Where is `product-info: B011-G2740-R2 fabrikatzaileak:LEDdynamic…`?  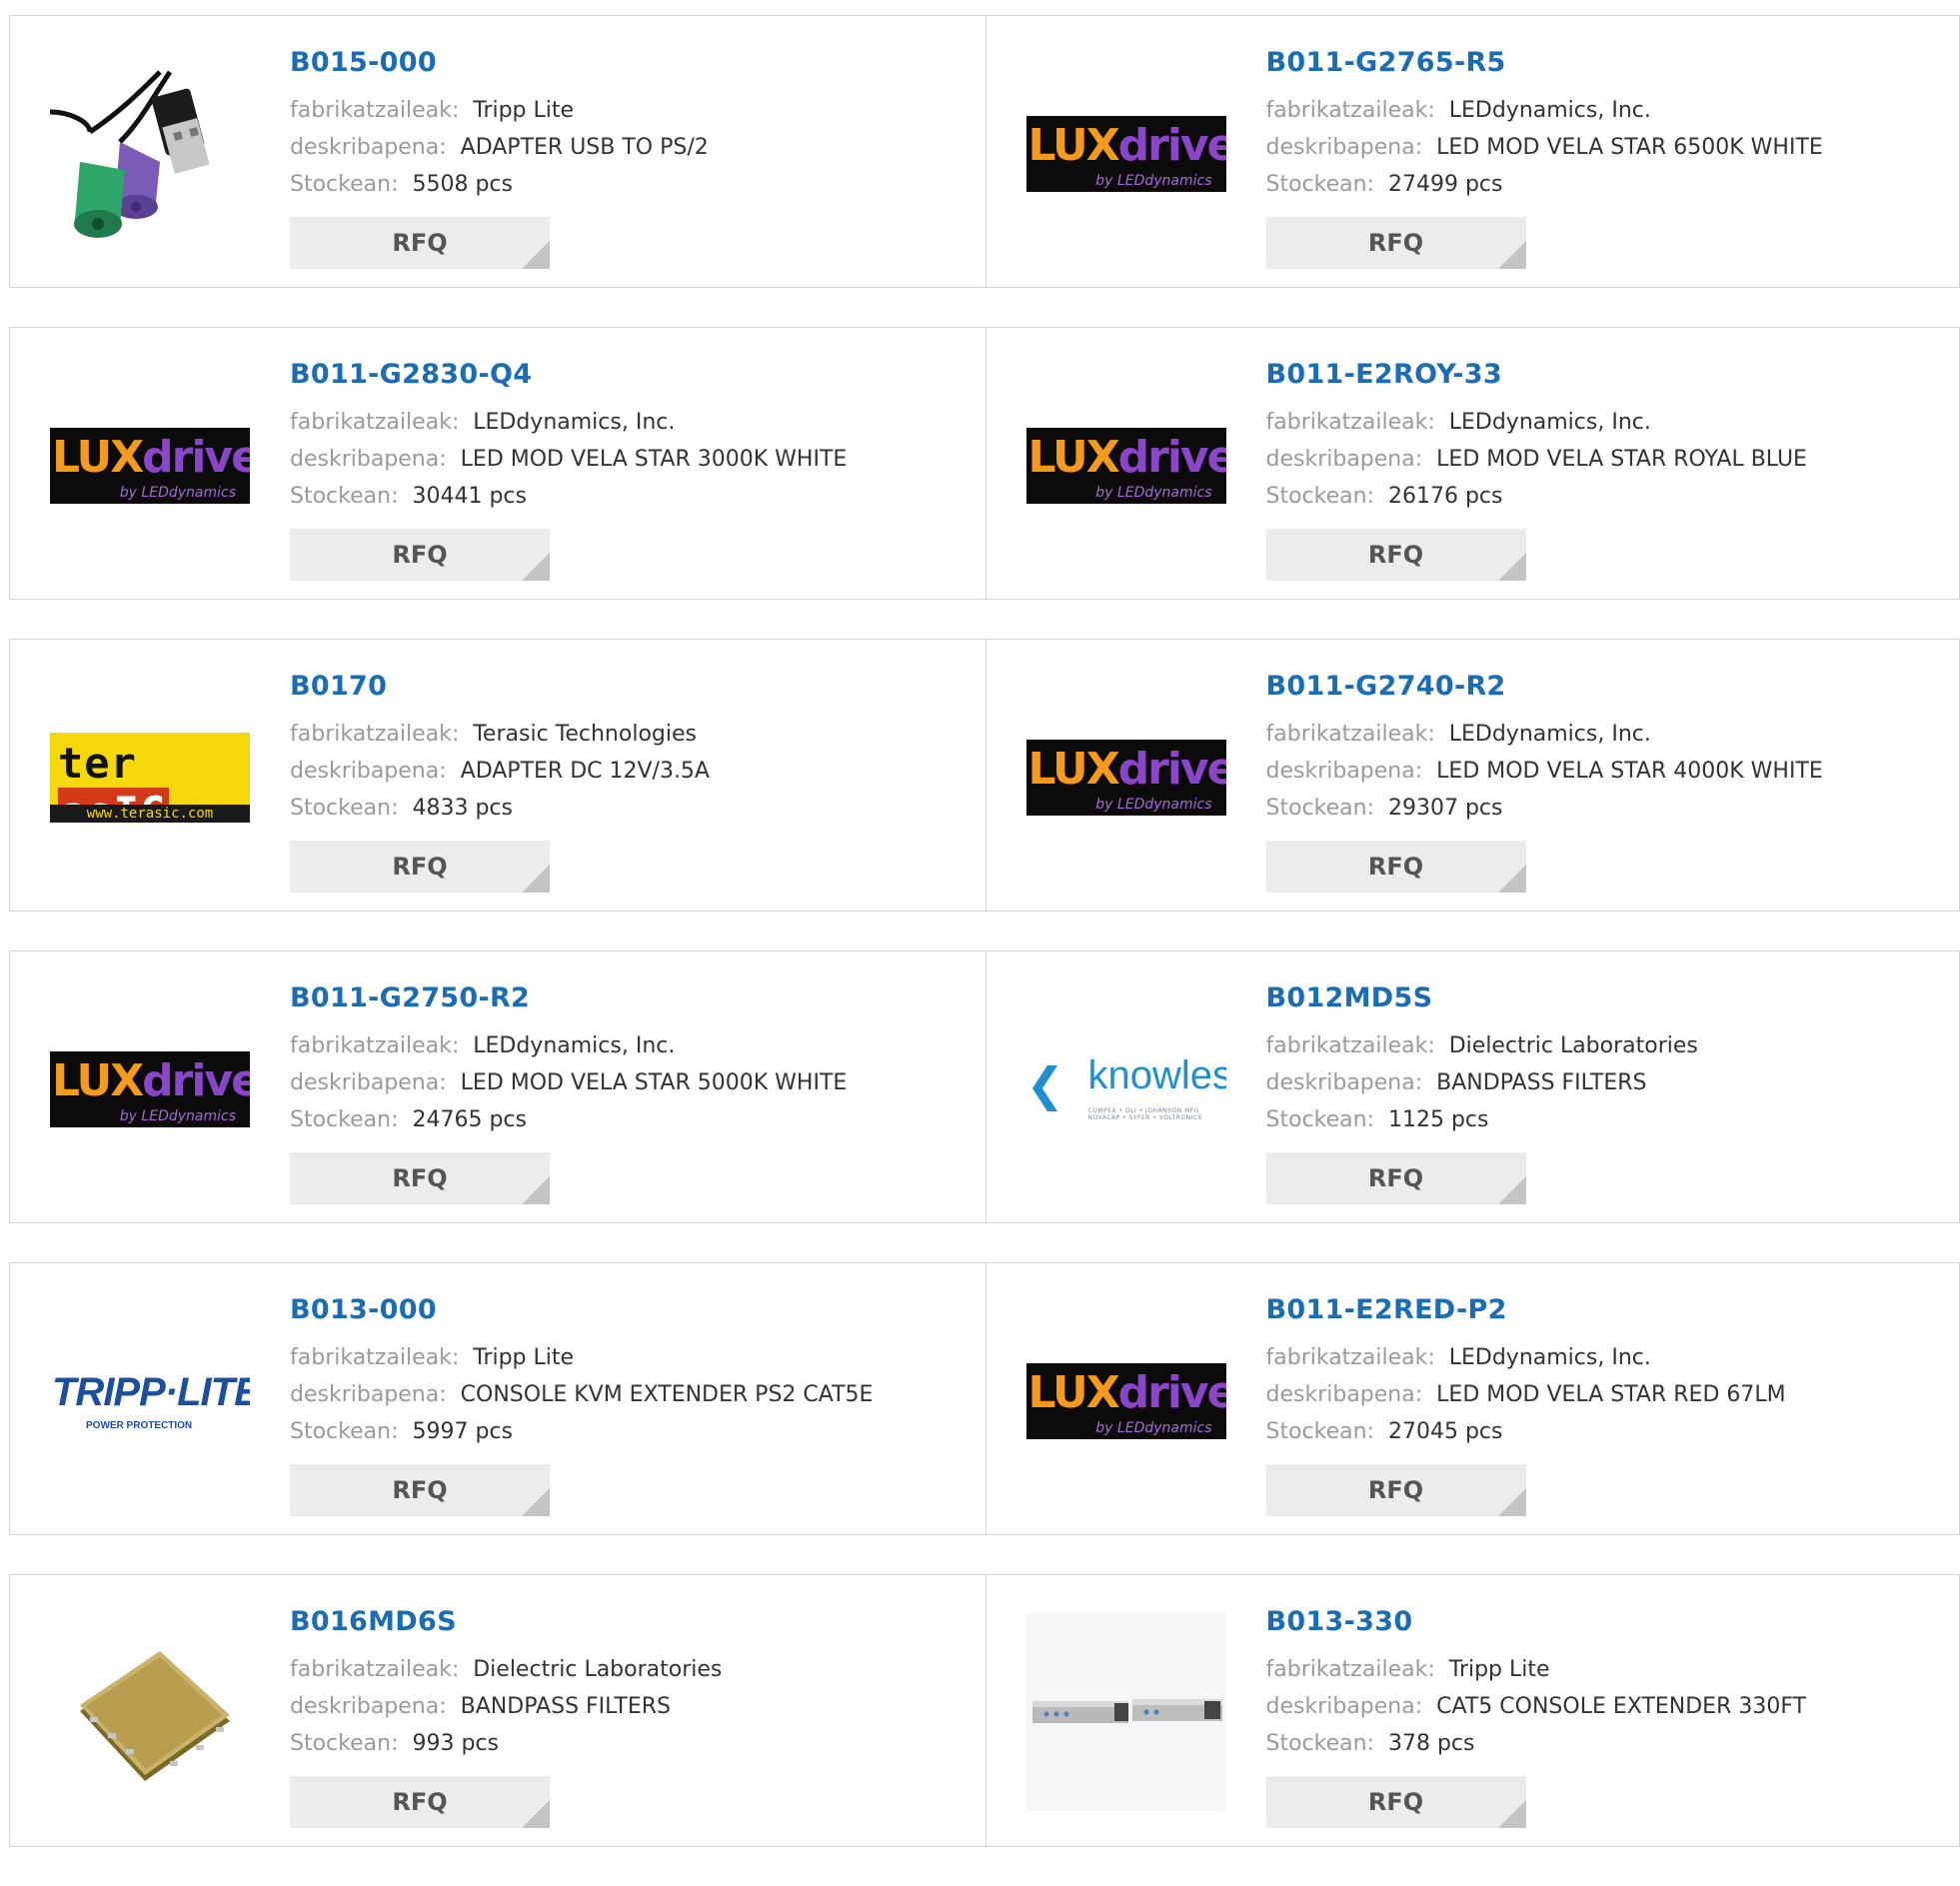 product-info: B011-G2740-R2 fabrikatzaileak:LEDdynamic… is located at coordinates (1544, 781).